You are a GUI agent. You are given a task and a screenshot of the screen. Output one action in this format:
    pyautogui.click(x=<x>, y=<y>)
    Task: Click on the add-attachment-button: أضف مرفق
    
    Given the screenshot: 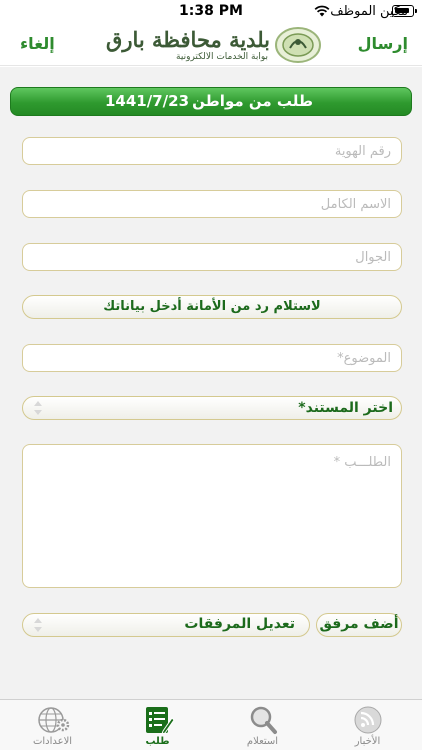 What is the action you would take?
    pyautogui.click(x=359, y=625)
    